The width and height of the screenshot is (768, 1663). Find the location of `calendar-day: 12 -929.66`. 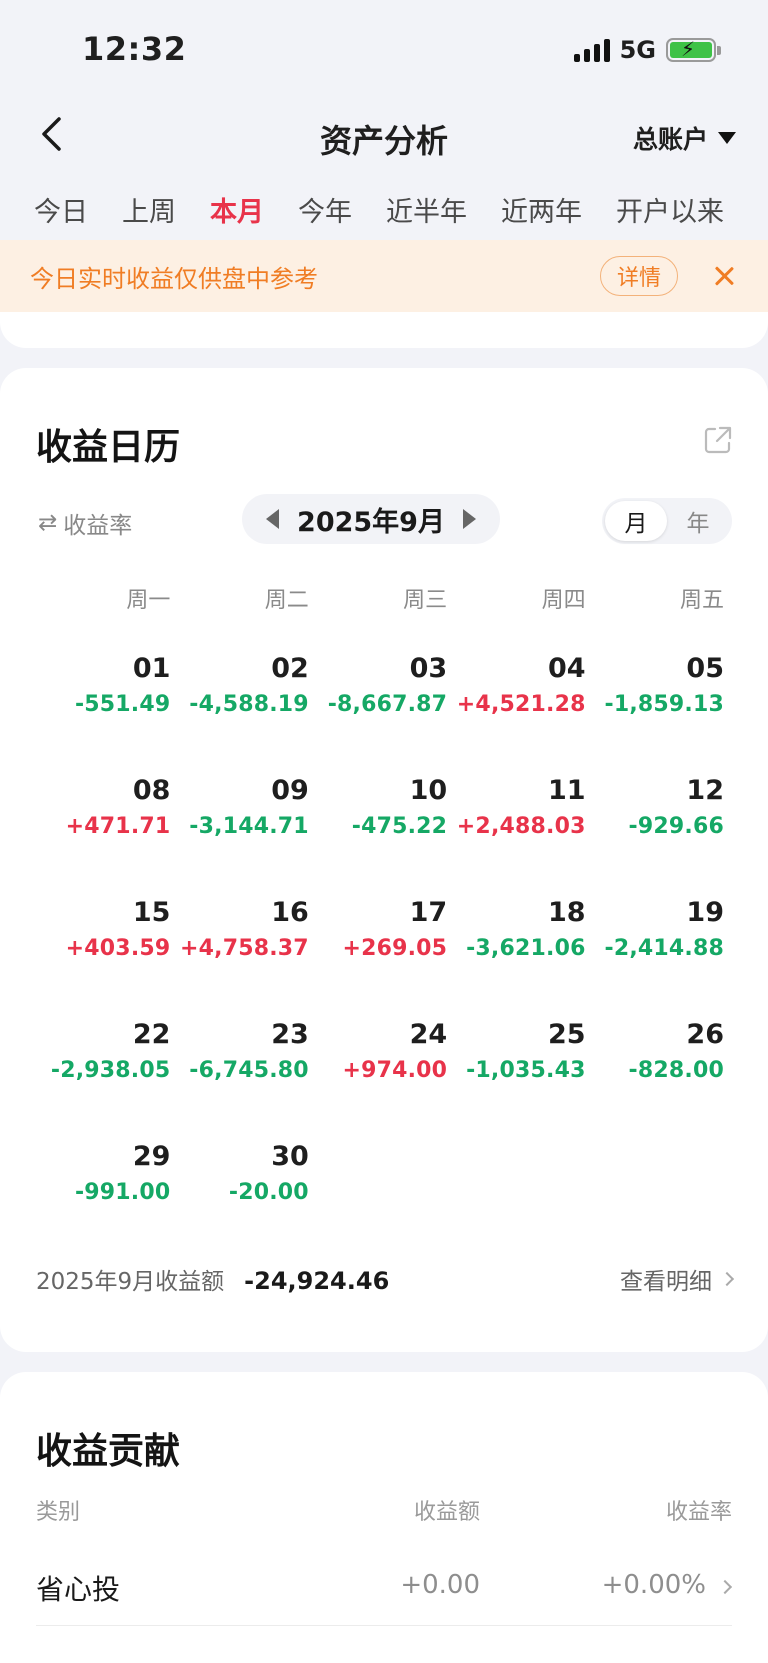

calendar-day: 12 -929.66 is located at coordinates (659, 807).